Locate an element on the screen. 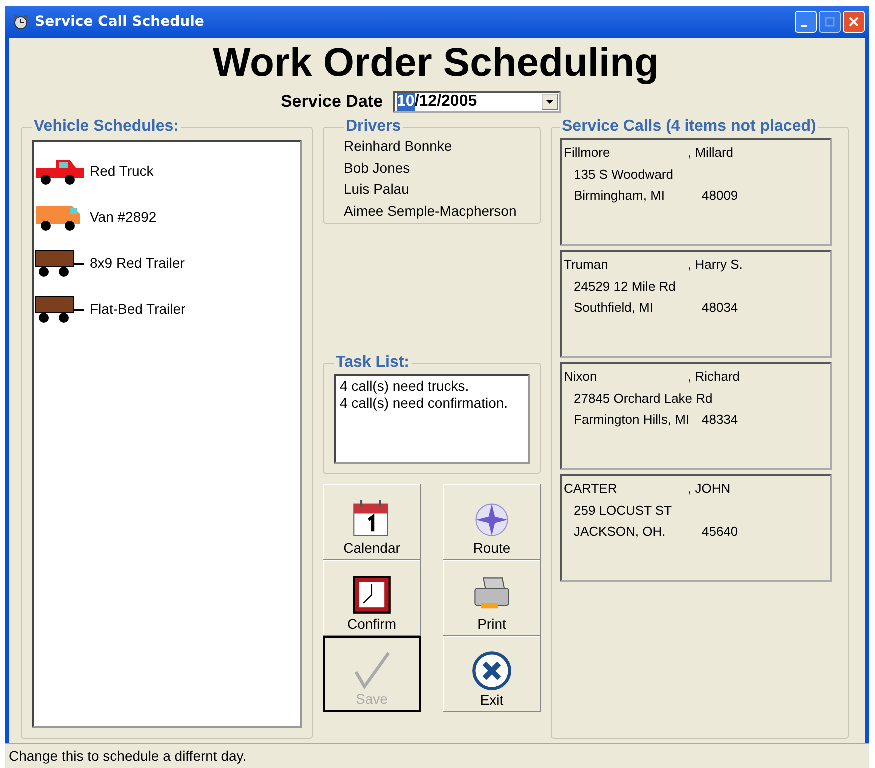 The width and height of the screenshot is (875, 768). minimize-icon is located at coordinates (804, 26).